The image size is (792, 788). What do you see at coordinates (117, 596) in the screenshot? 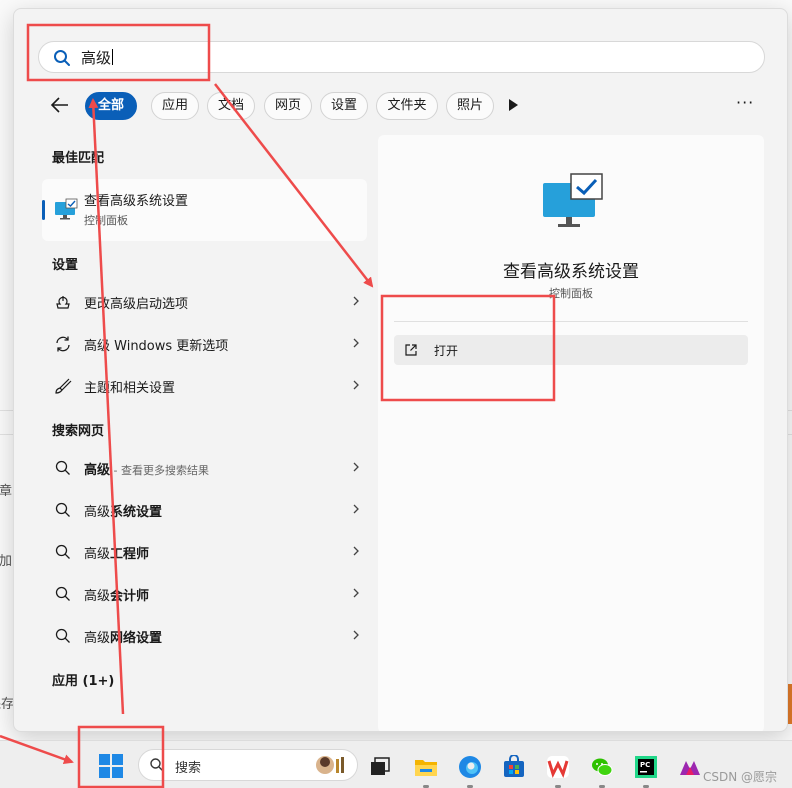
I see `web-result-label: 高级会计师` at bounding box center [117, 596].